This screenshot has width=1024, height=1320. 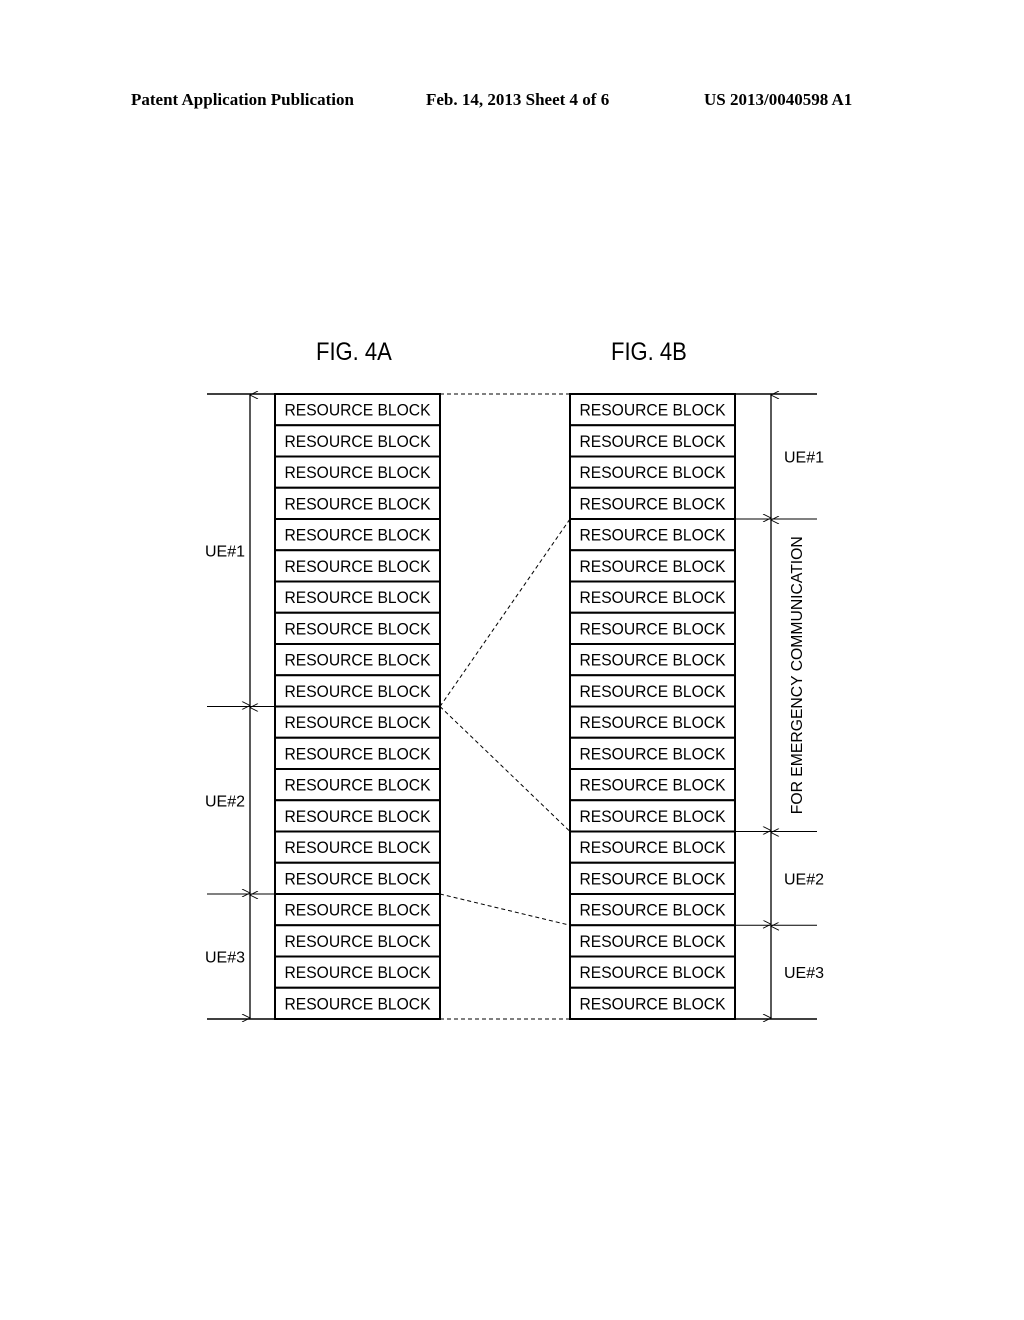 What do you see at coordinates (788, 675) in the screenshot?
I see `group-span-for-emergency-communication: FOR EMERGENCY COMMUNICATION` at bounding box center [788, 675].